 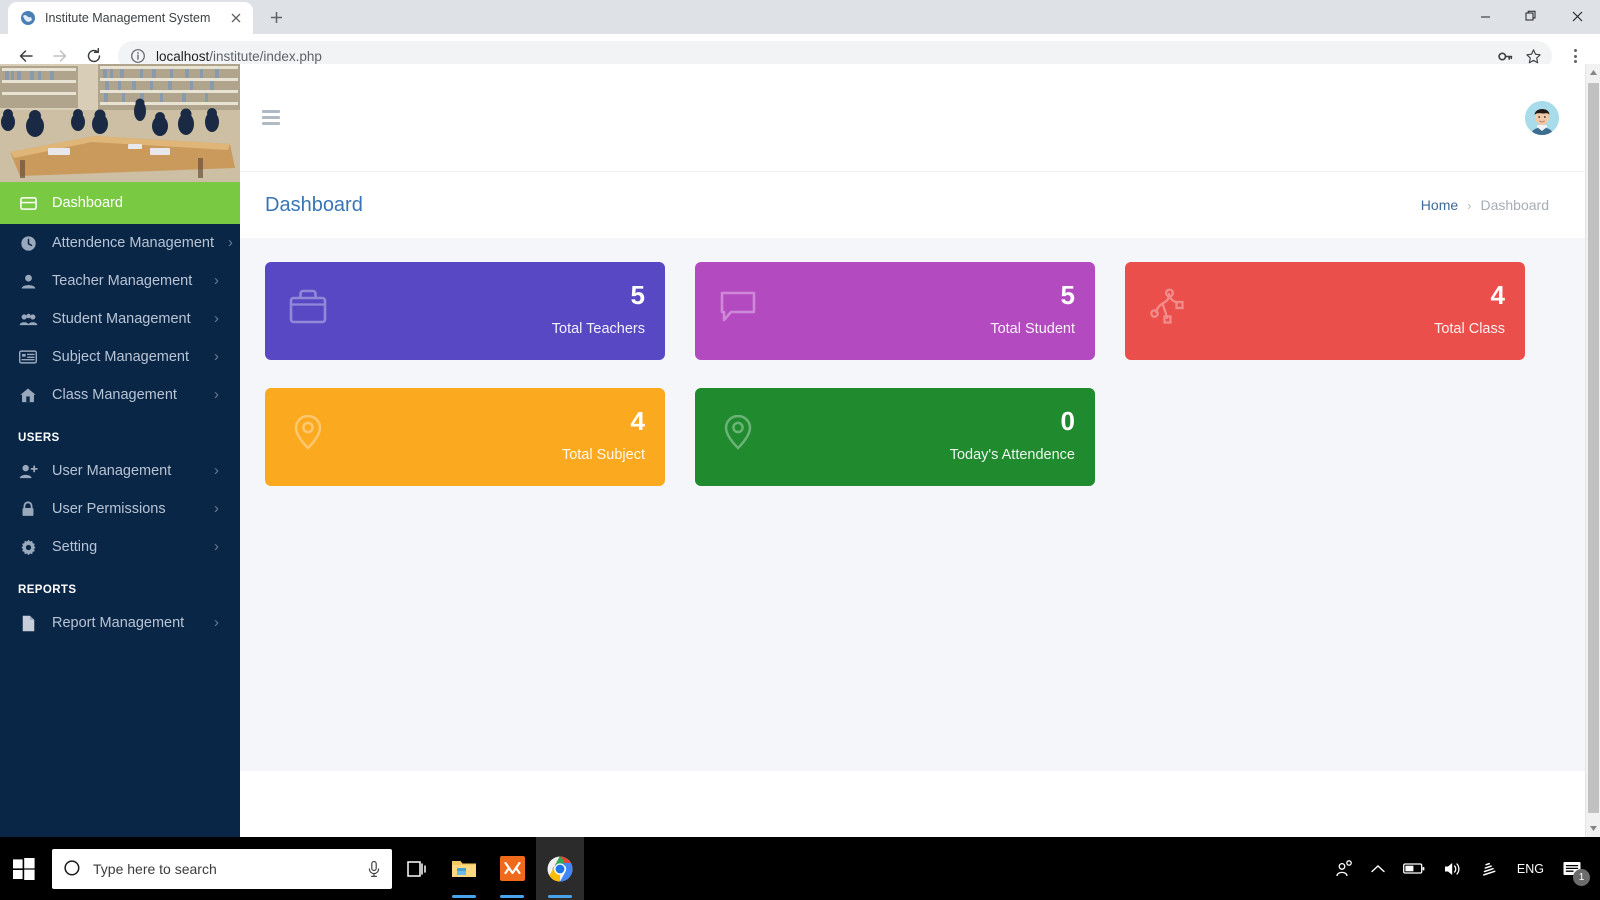 What do you see at coordinates (155, 868) in the screenshot?
I see `taskbar-search-placeholder: Type here to search` at bounding box center [155, 868].